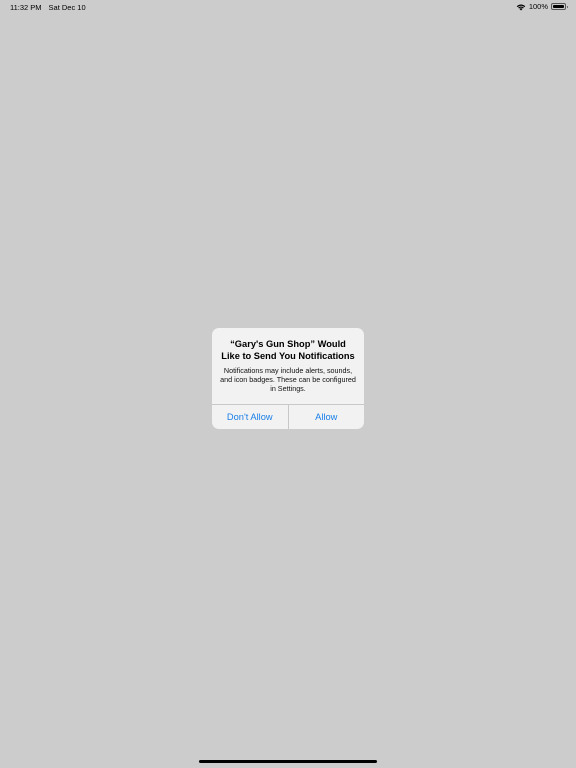 The height and width of the screenshot is (768, 576). I want to click on status-left: 11:32 PM Sat Dec 10, so click(48, 7).